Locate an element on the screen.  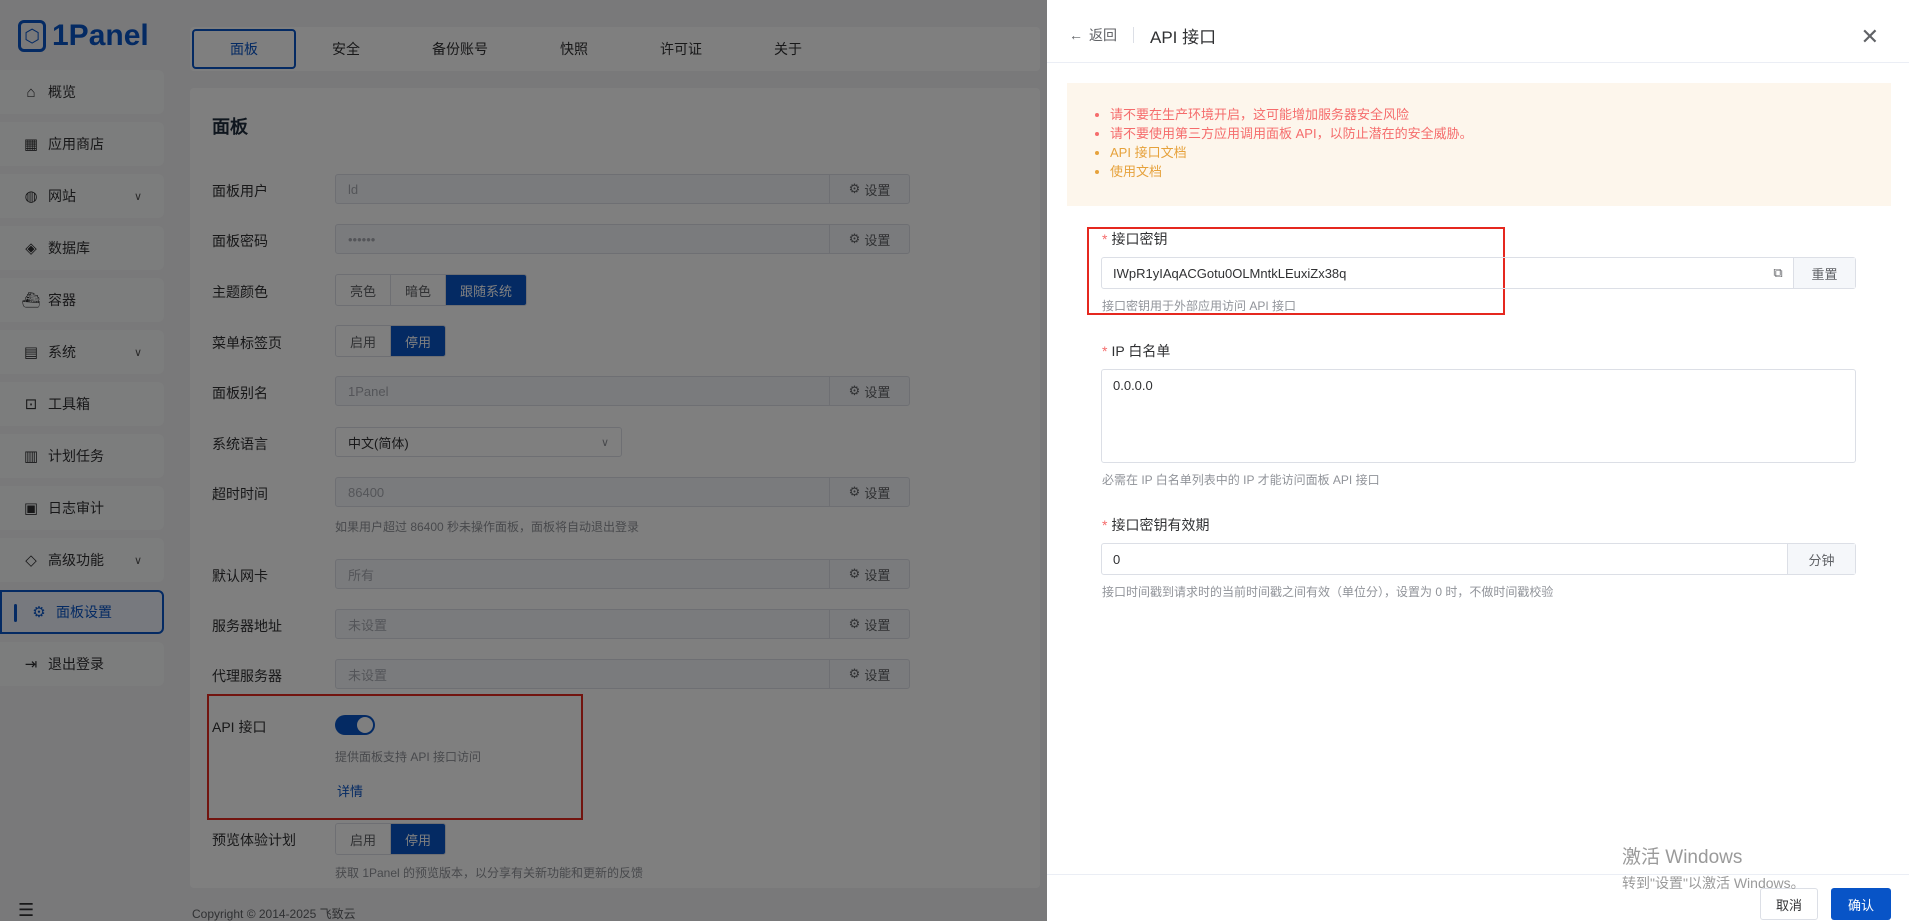
sidebar-item-container: ⛴ 容器 is located at coordinates (82, 300).